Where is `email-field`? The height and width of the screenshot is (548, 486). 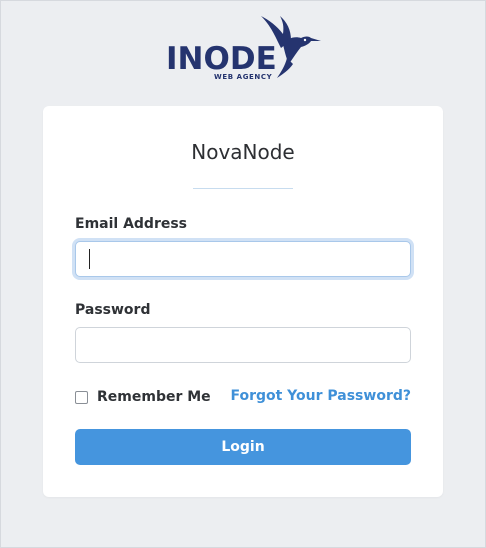 email-field is located at coordinates (243, 259).